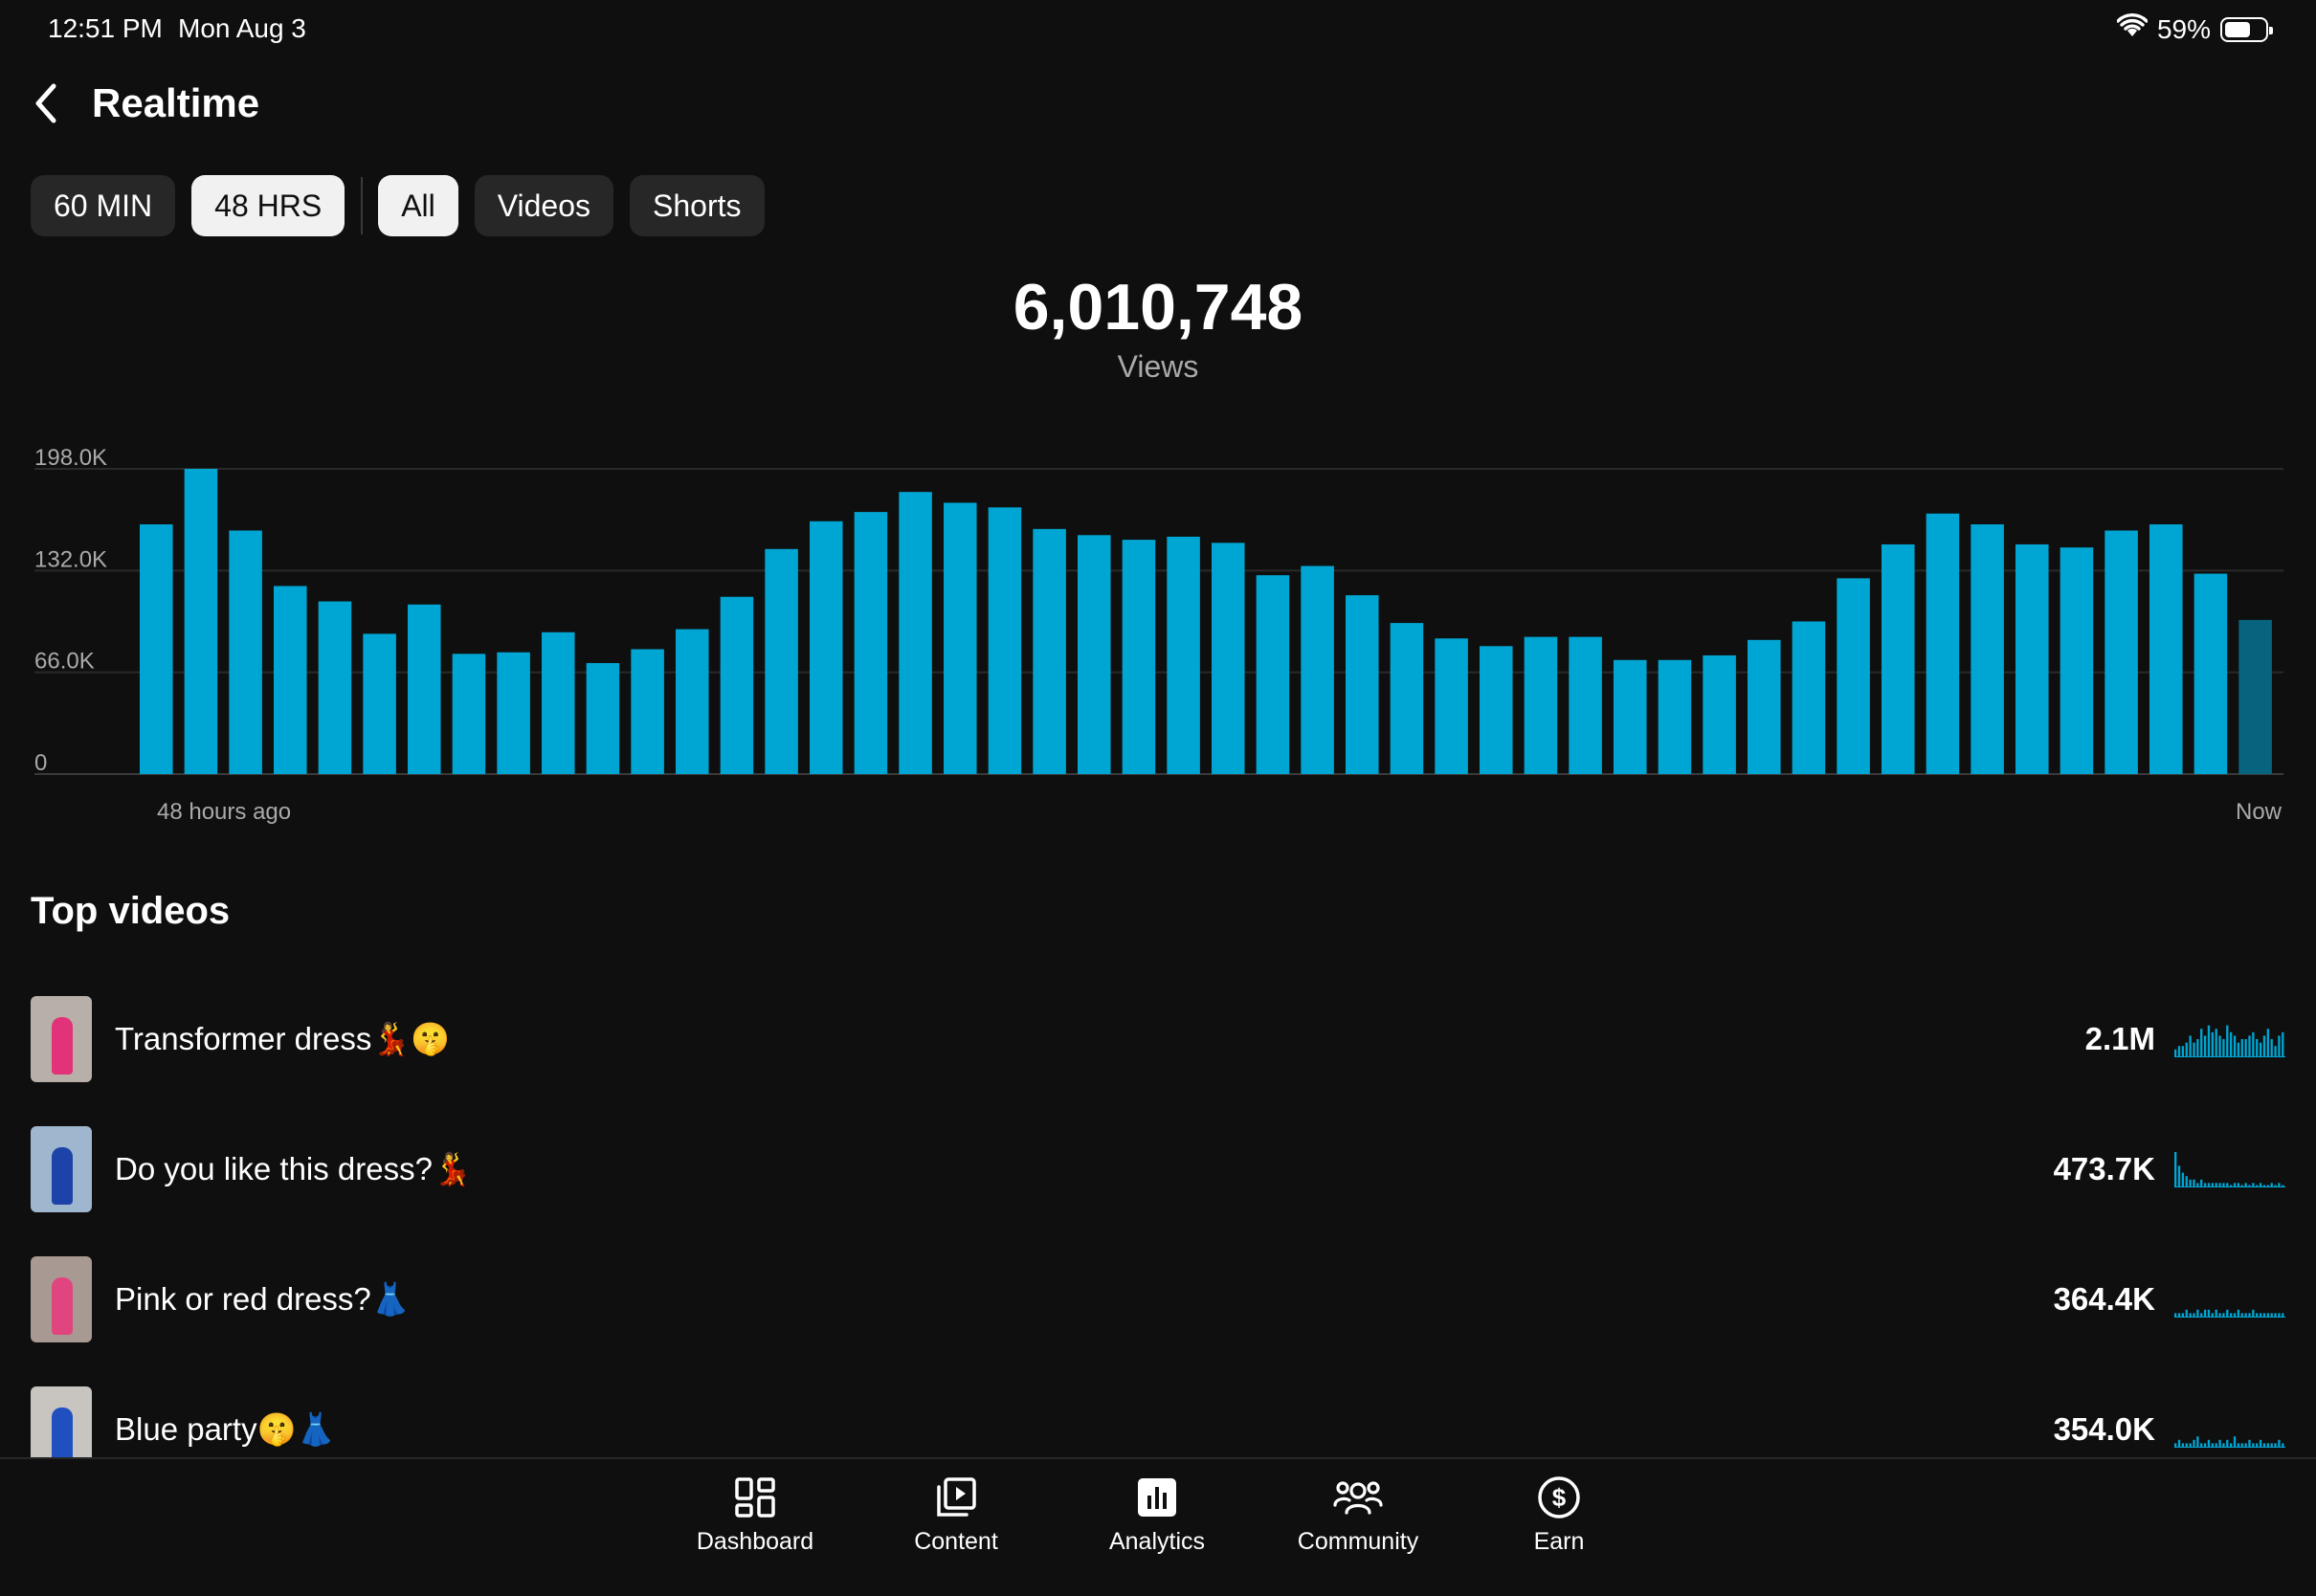 The image size is (2316, 1596). Describe the element at coordinates (957, 1497) in the screenshot. I see `content-icon` at that location.